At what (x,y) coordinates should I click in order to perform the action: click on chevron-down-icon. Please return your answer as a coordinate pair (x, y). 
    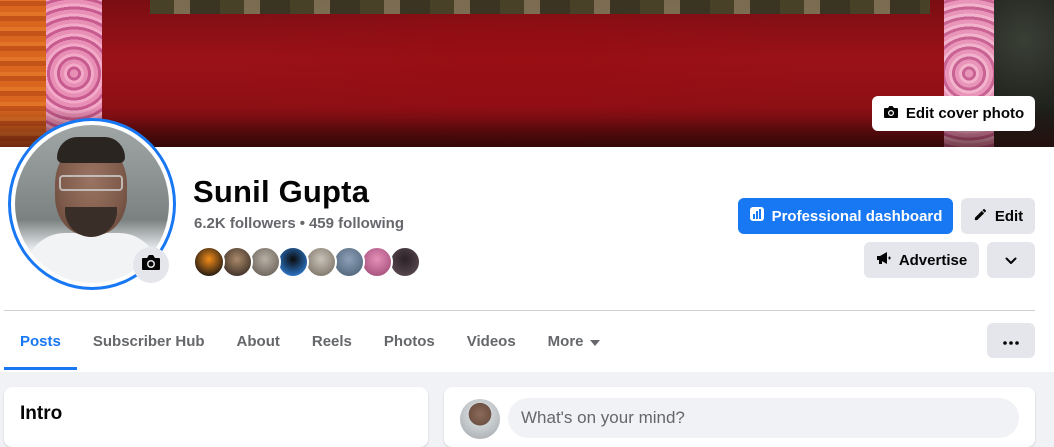
    Looking at the image, I should click on (1011, 260).